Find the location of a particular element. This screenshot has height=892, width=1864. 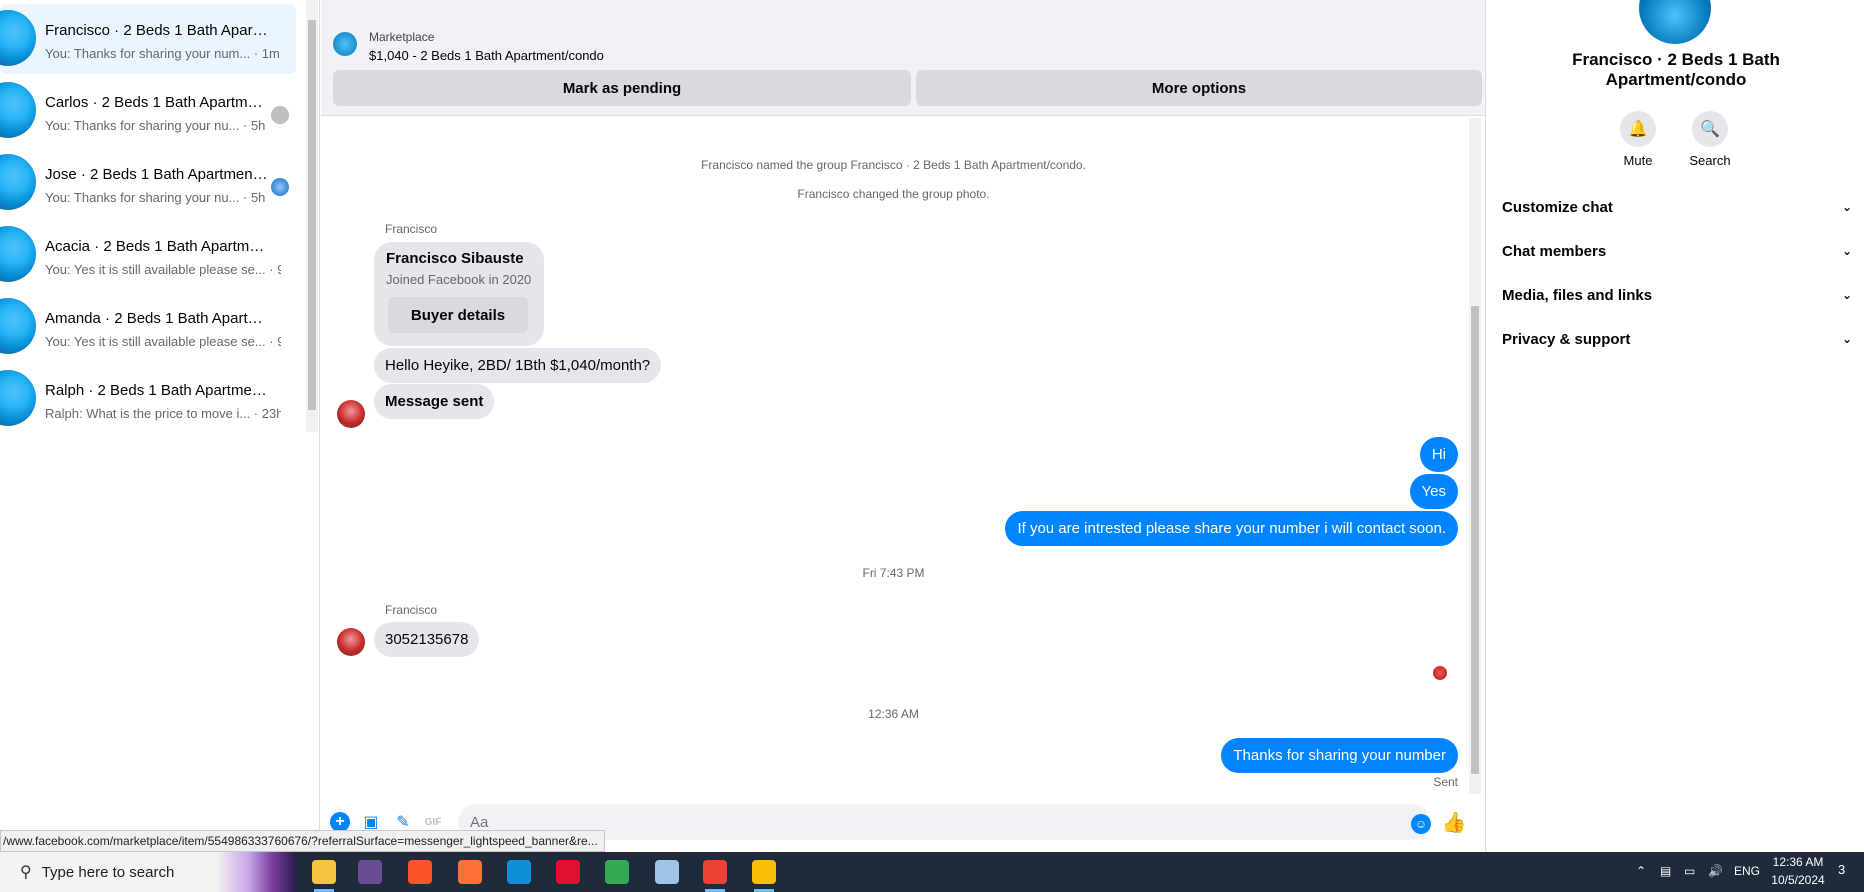

brave-browser-icon is located at coordinates (420, 872).